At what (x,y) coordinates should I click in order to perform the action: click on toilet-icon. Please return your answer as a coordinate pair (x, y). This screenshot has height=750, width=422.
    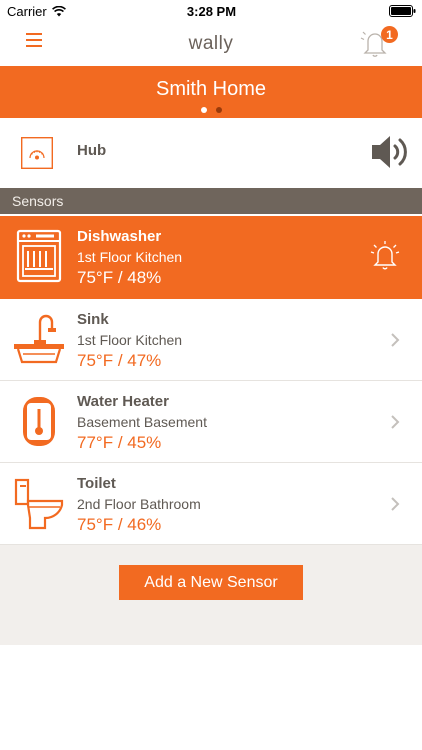
    Looking at the image, I should click on (39, 504).